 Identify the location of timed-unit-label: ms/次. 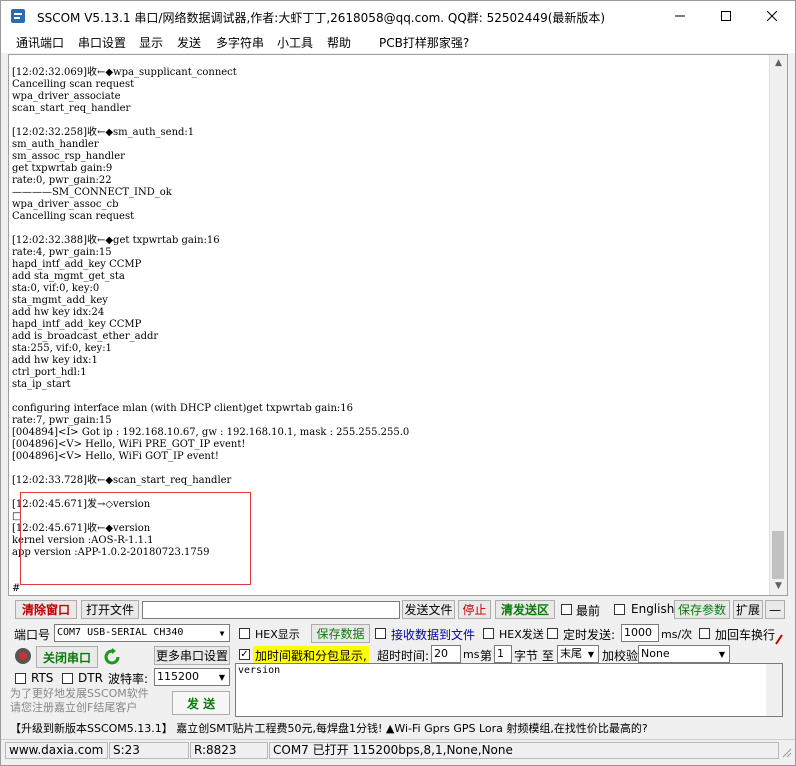
(677, 634).